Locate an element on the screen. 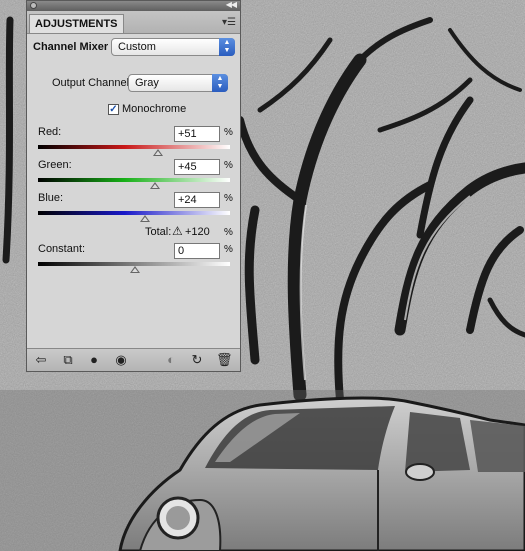  red-slider-track is located at coordinates (134, 147).